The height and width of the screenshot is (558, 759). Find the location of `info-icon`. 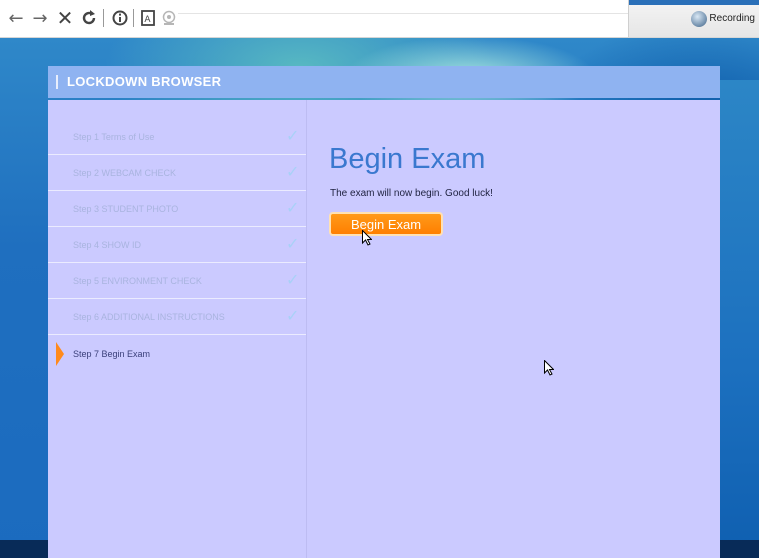

info-icon is located at coordinates (120, 18).